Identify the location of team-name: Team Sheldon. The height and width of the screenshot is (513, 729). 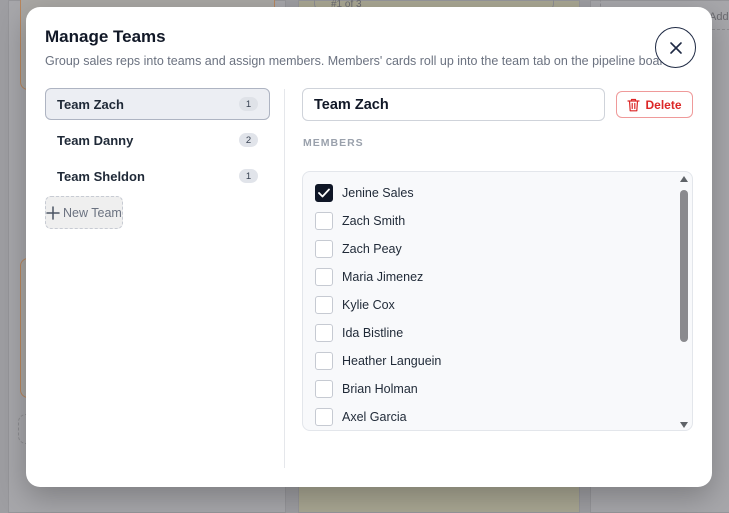
(101, 176).